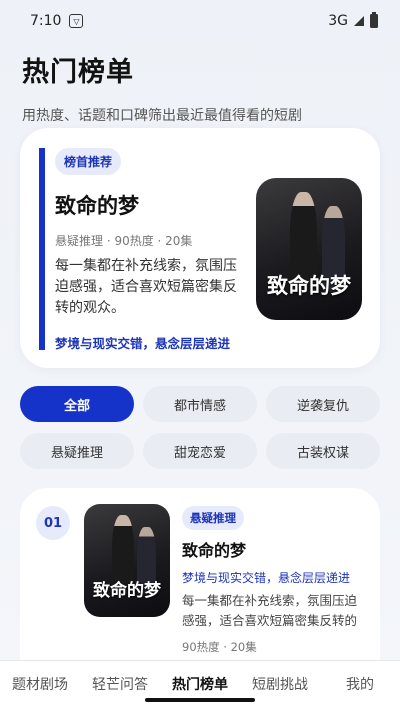  Describe the element at coordinates (77, 404) in the screenshot. I see `filter-chip-all: 全部` at that location.